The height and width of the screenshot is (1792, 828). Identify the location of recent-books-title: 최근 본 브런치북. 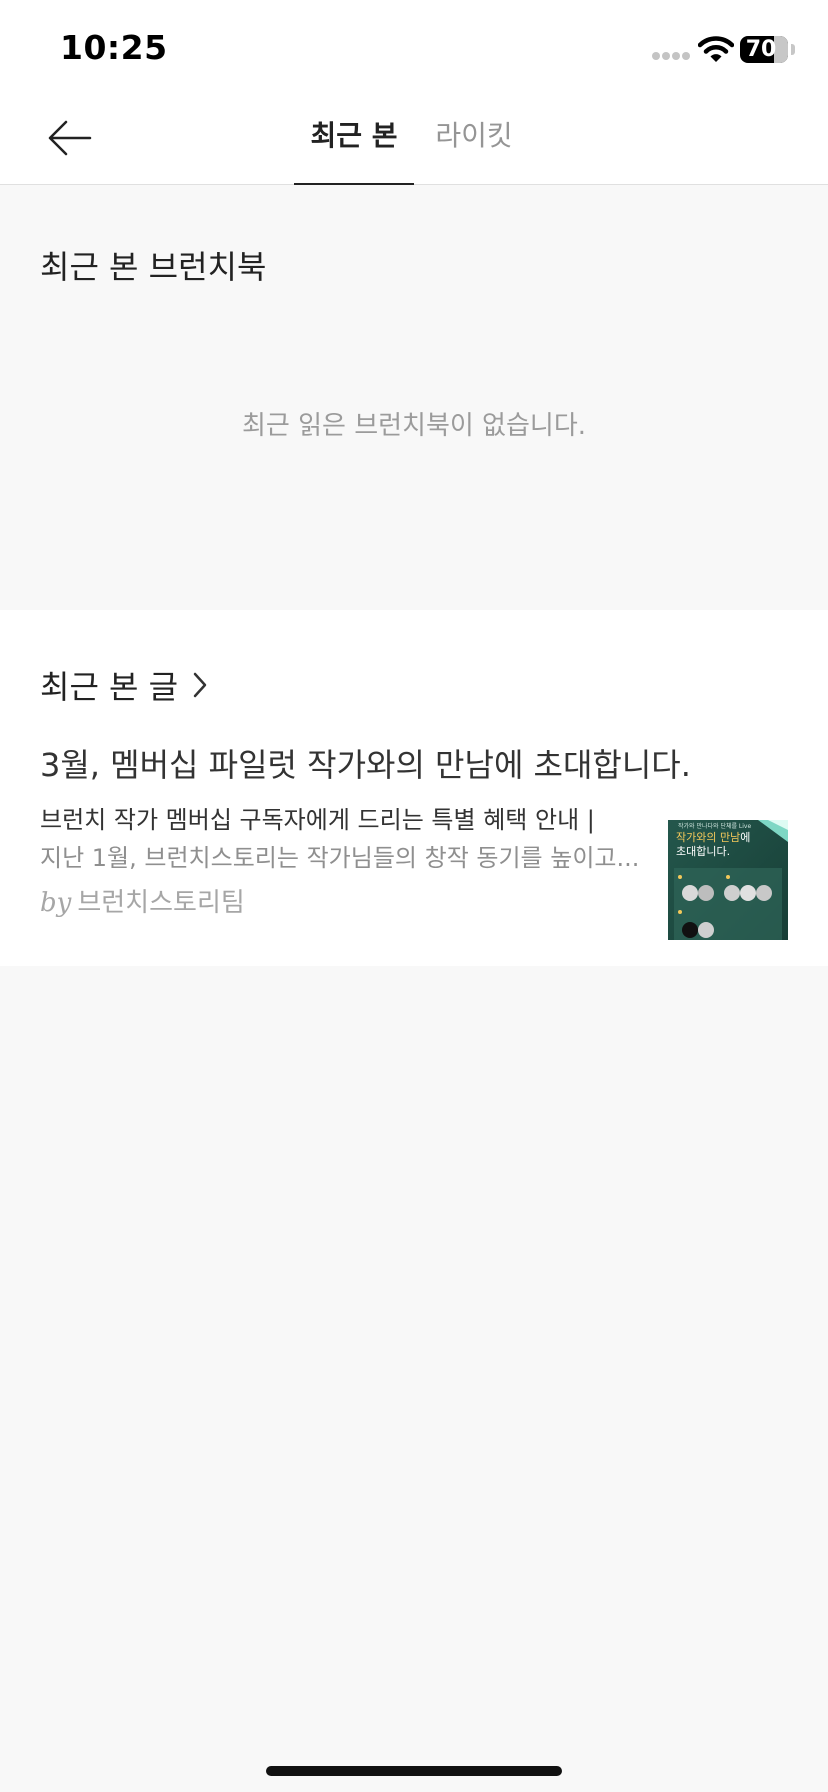
(153, 267).